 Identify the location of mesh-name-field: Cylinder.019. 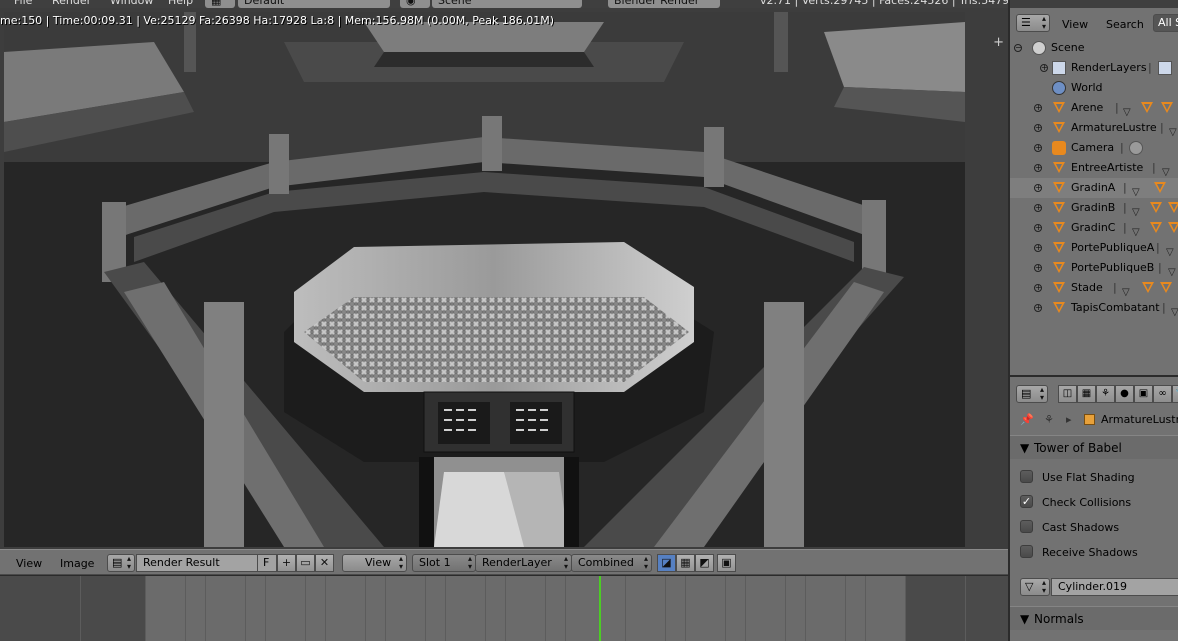
(1114, 587).